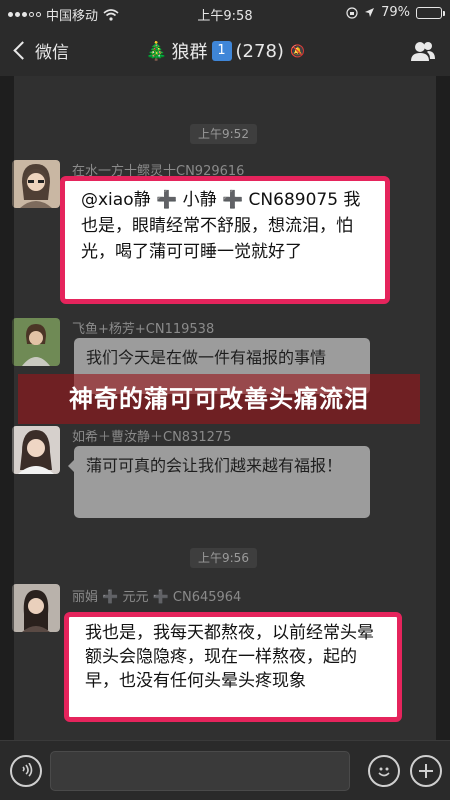  I want to click on member-count: (278), so click(259, 51).